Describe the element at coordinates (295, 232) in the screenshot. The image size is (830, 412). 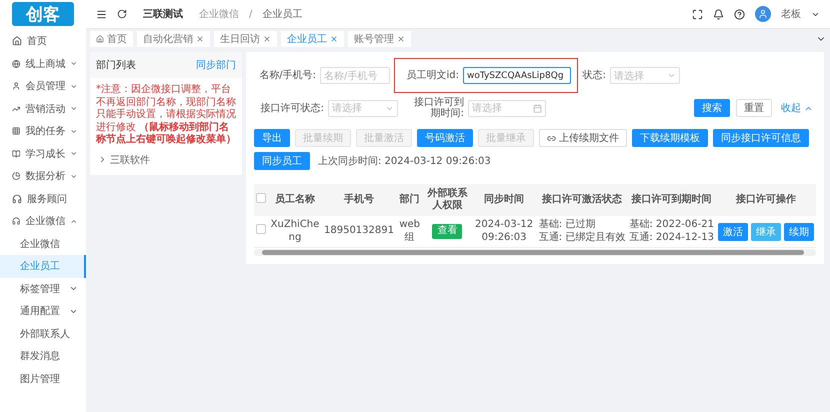
I see `table-cell: XuZhiCheng` at that location.